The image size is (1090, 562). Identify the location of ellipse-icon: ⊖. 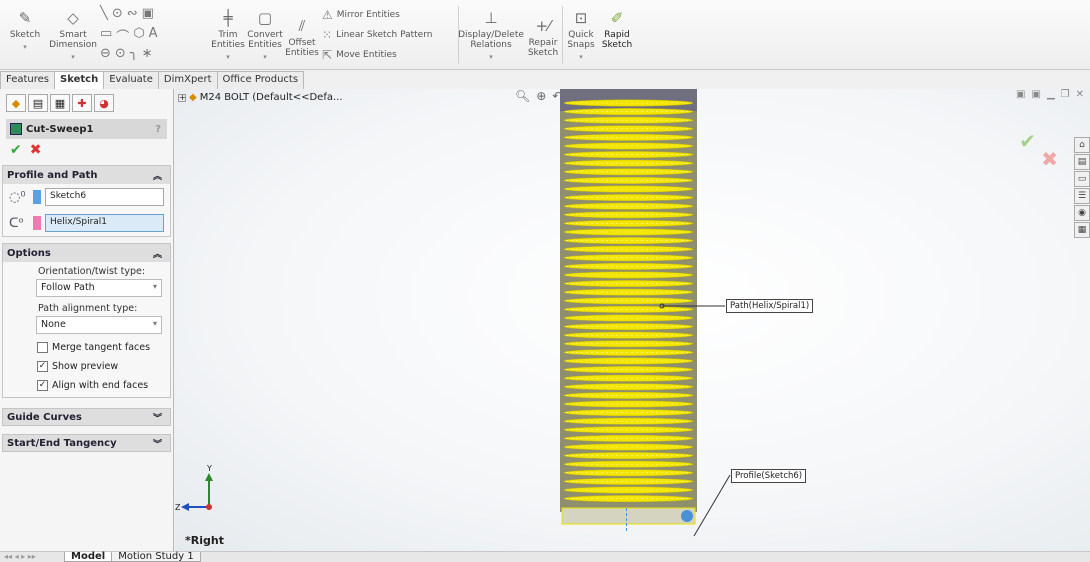
(105, 53).